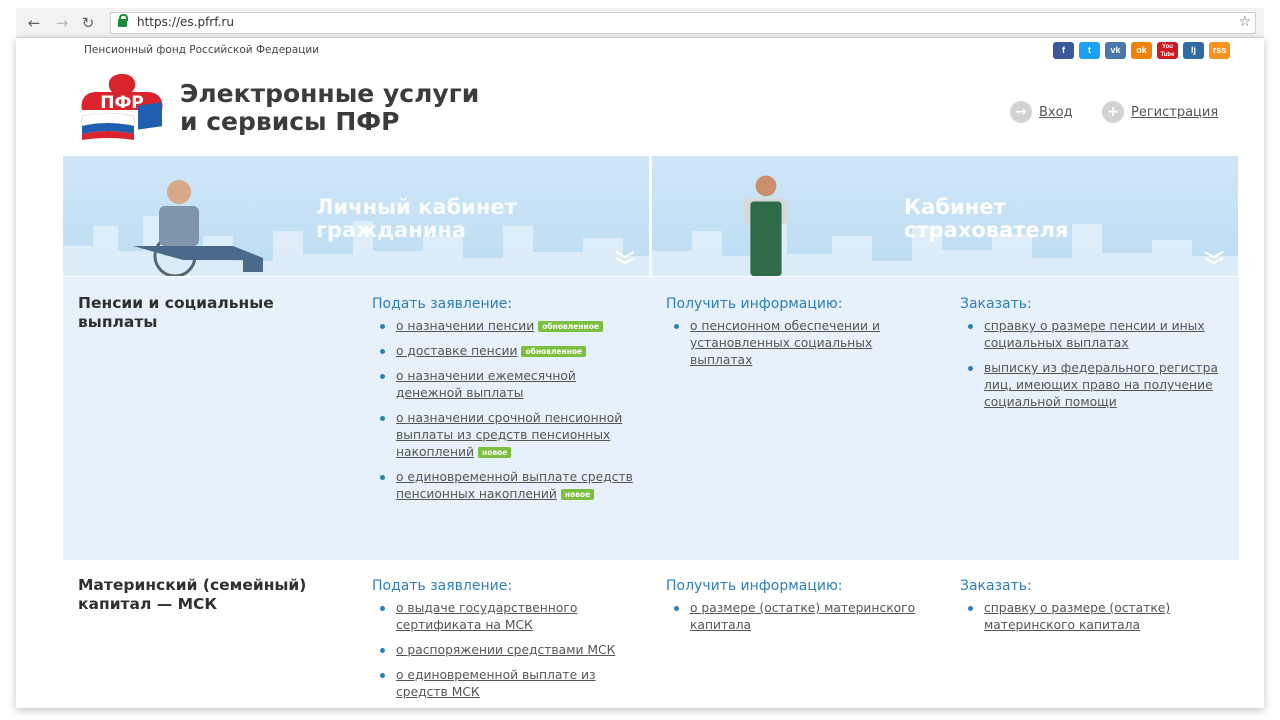  Describe the element at coordinates (148, 604) in the screenshot. I see `maternity-section-title-line2: капитал — МСК` at that location.